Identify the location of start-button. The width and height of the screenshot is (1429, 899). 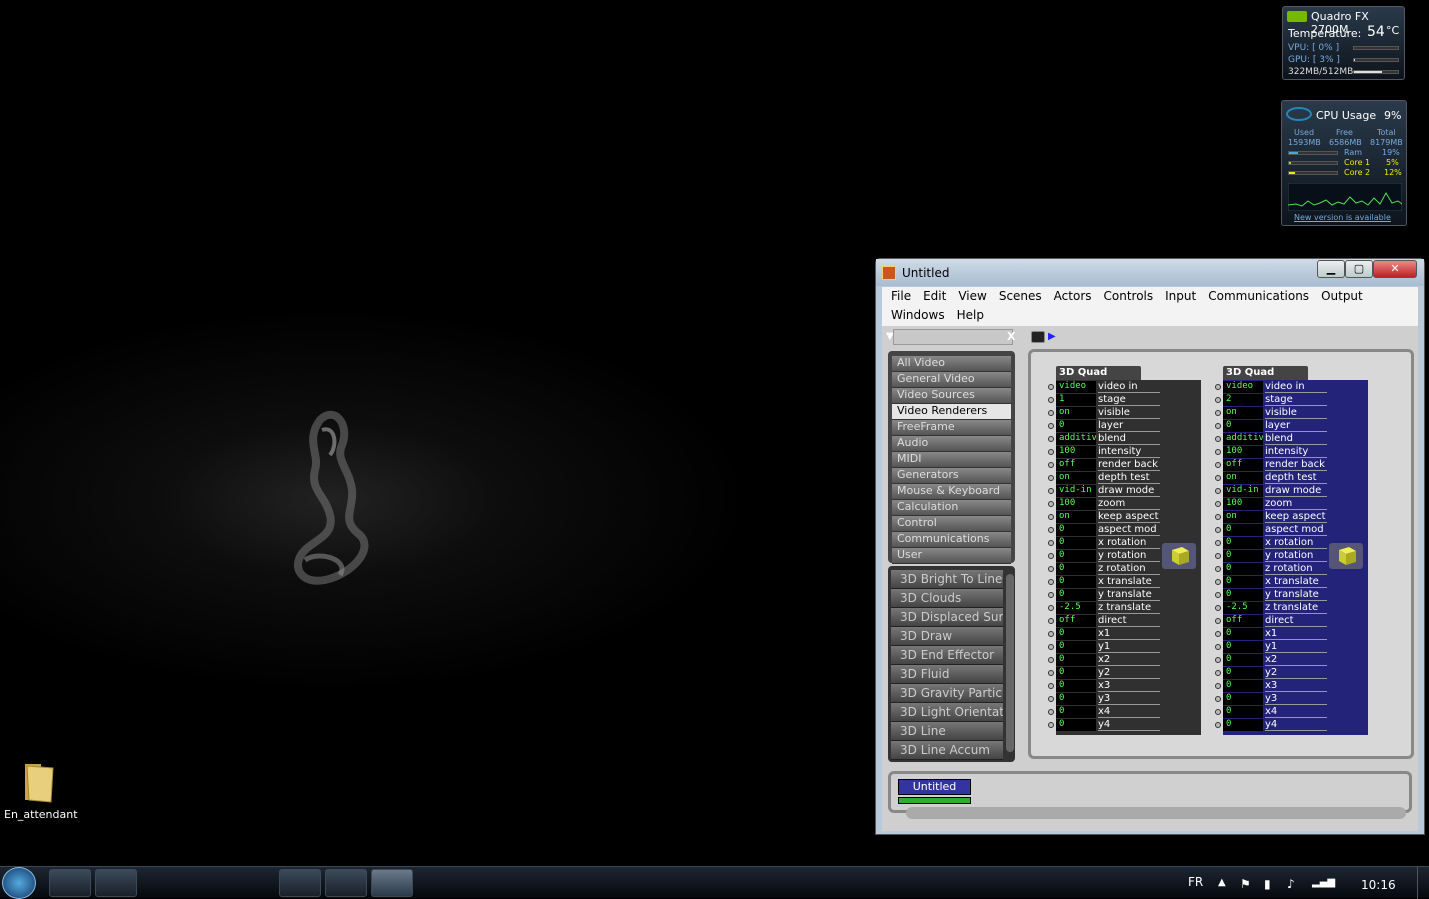
(19, 883).